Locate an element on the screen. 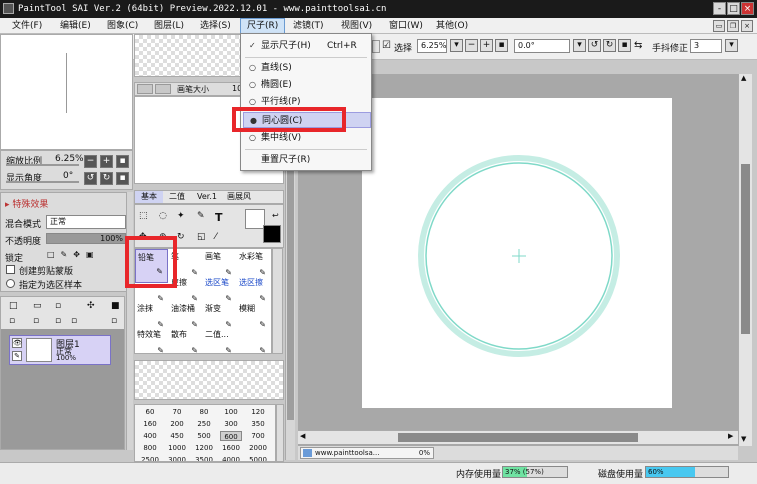  zoom-slider is located at coordinates (42, 165).